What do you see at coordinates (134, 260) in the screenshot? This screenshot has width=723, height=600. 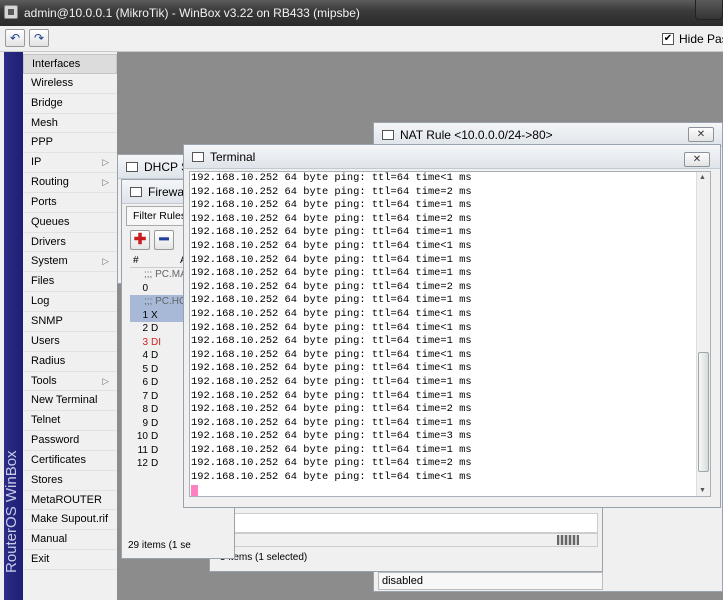 I see `col-num-header: #` at bounding box center [134, 260].